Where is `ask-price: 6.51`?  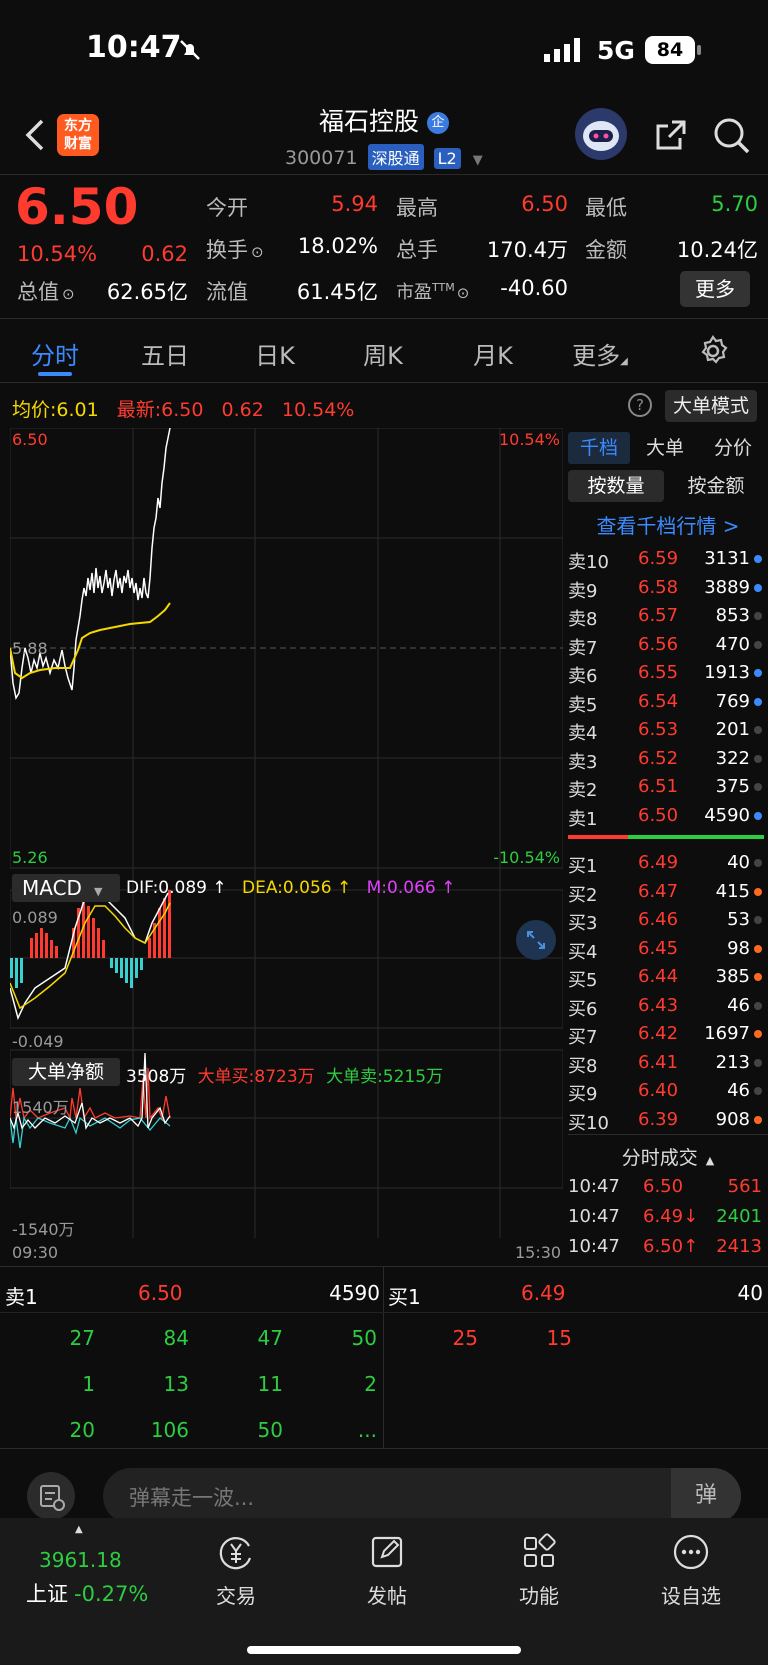 ask-price: 6.51 is located at coordinates (658, 786).